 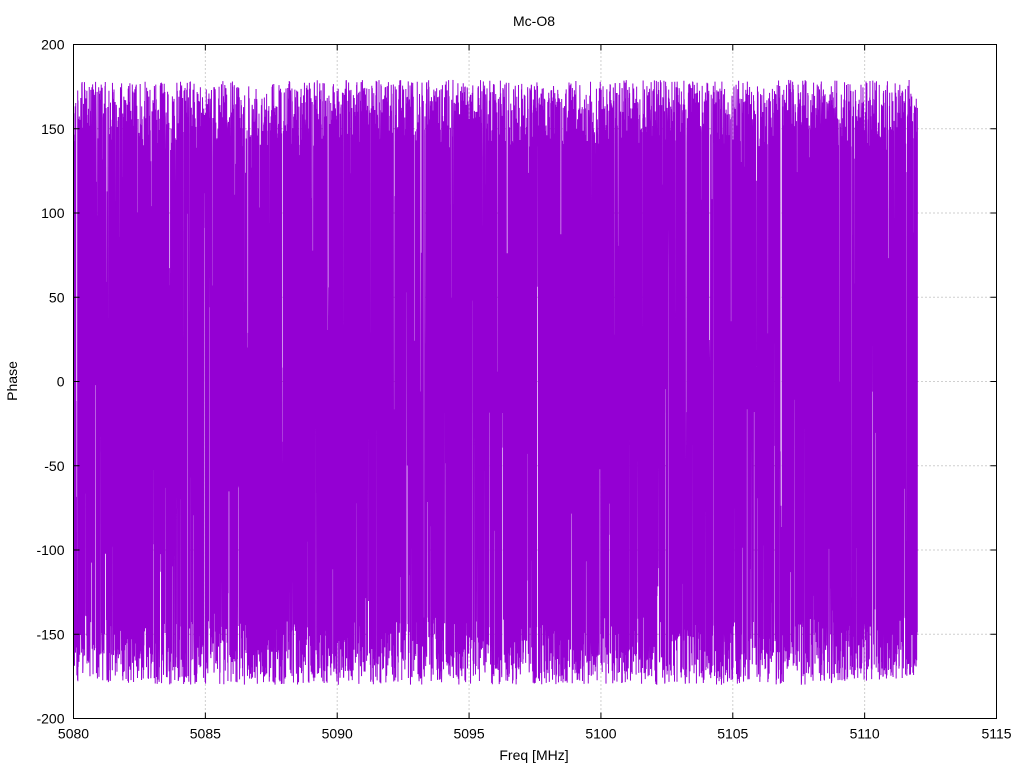 I want to click on x-tick-label: 5085, so click(x=205, y=734).